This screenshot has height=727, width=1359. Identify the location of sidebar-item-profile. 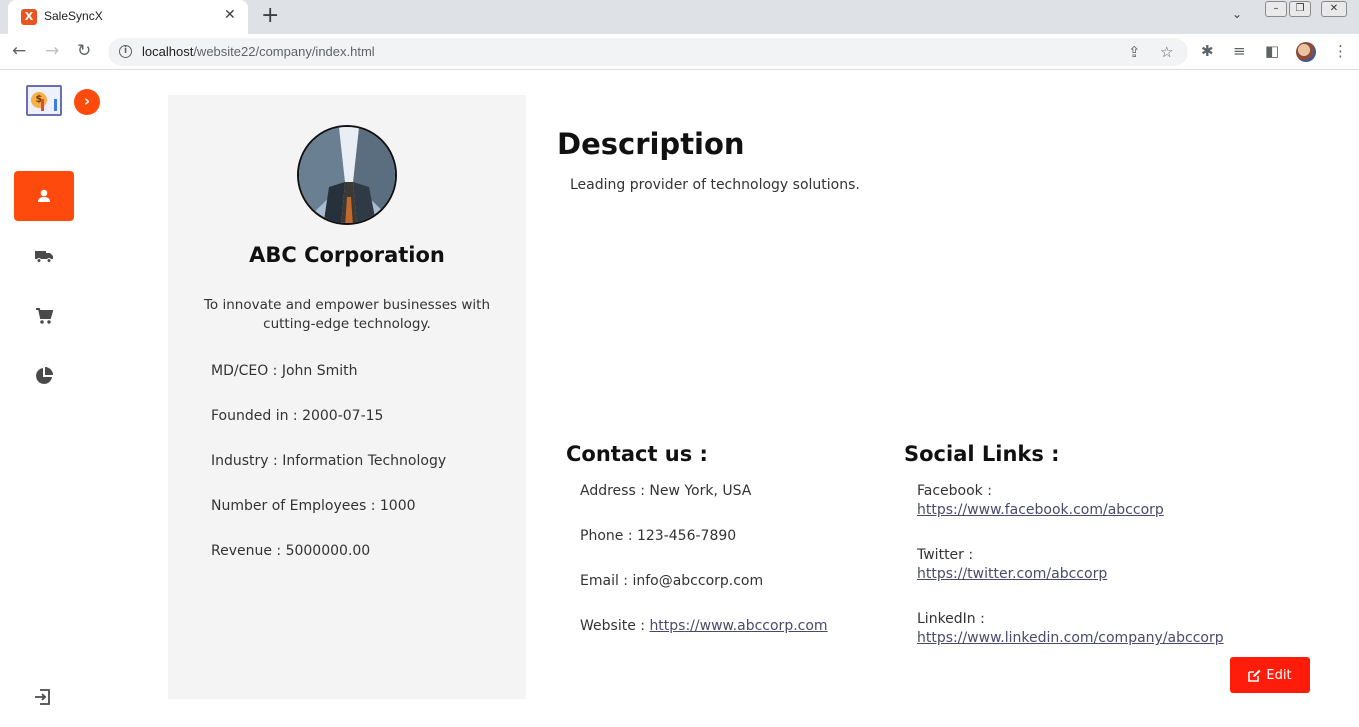
(44, 196).